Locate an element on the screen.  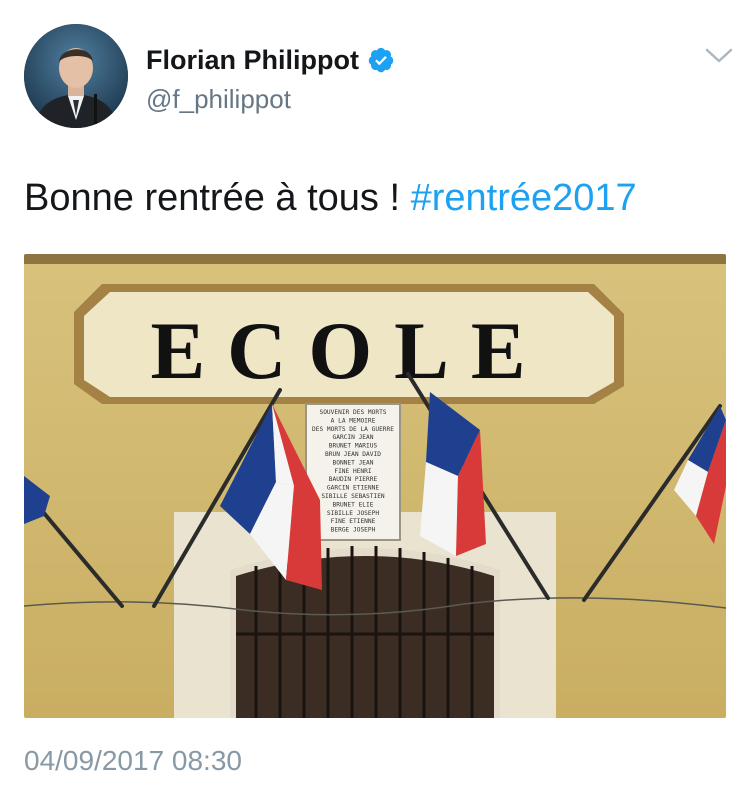
plaque-line: BERGE JOSEPH is located at coordinates (353, 530).